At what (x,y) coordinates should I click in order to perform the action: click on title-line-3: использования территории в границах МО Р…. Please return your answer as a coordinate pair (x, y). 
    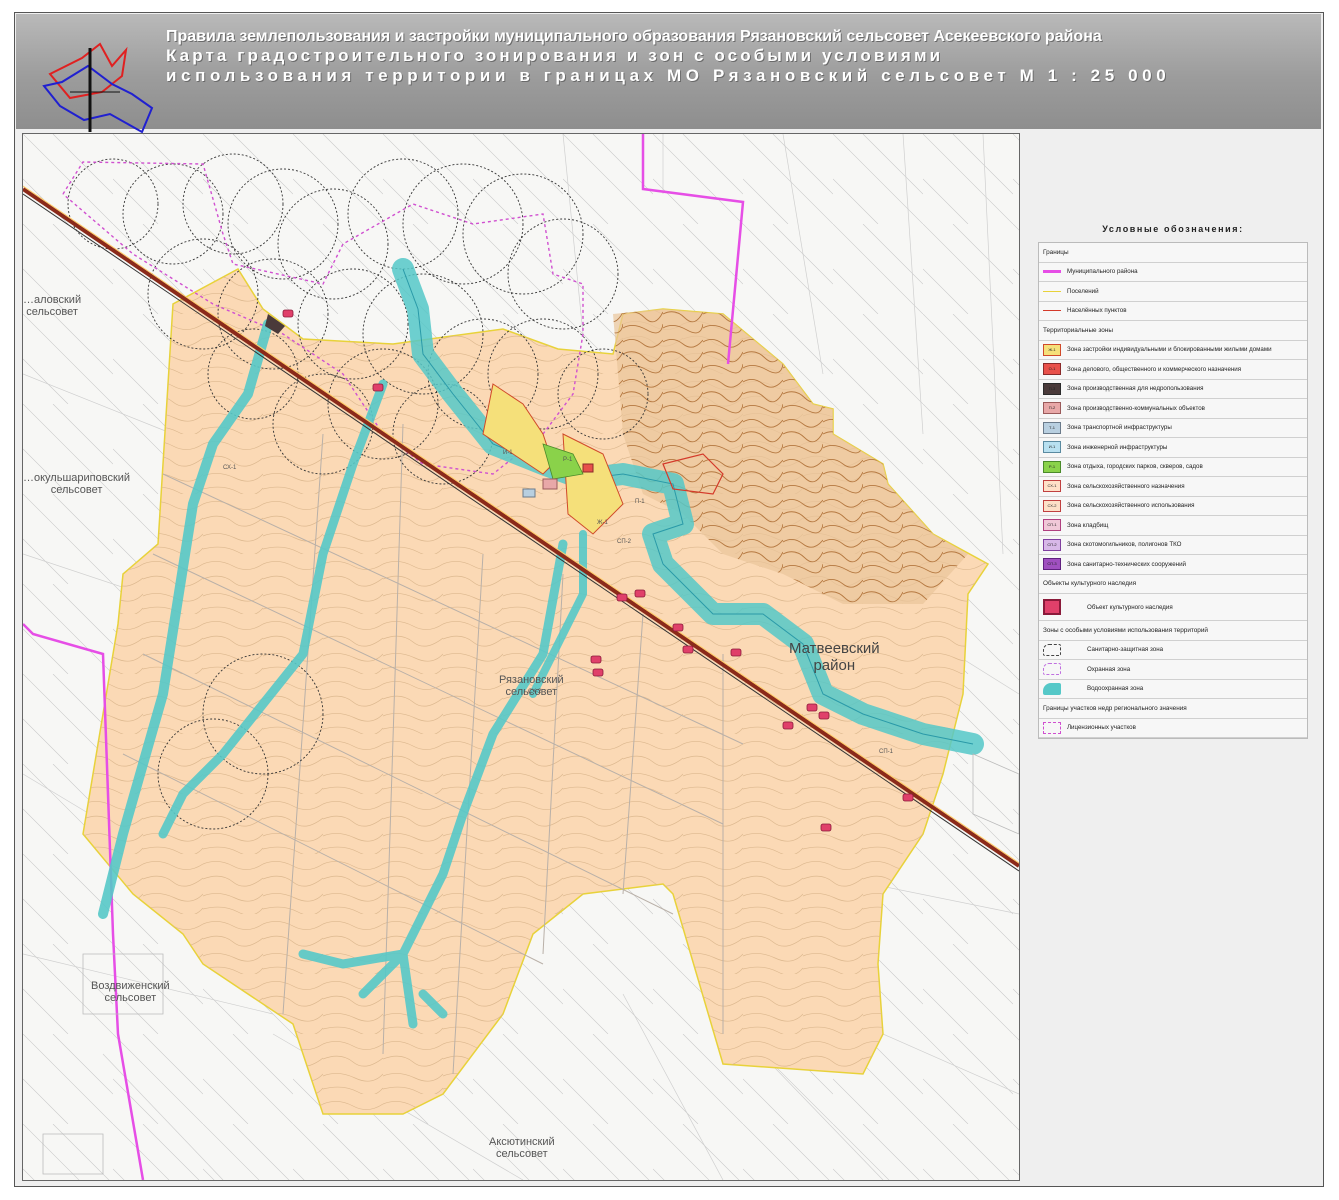
    Looking at the image, I should click on (668, 75).